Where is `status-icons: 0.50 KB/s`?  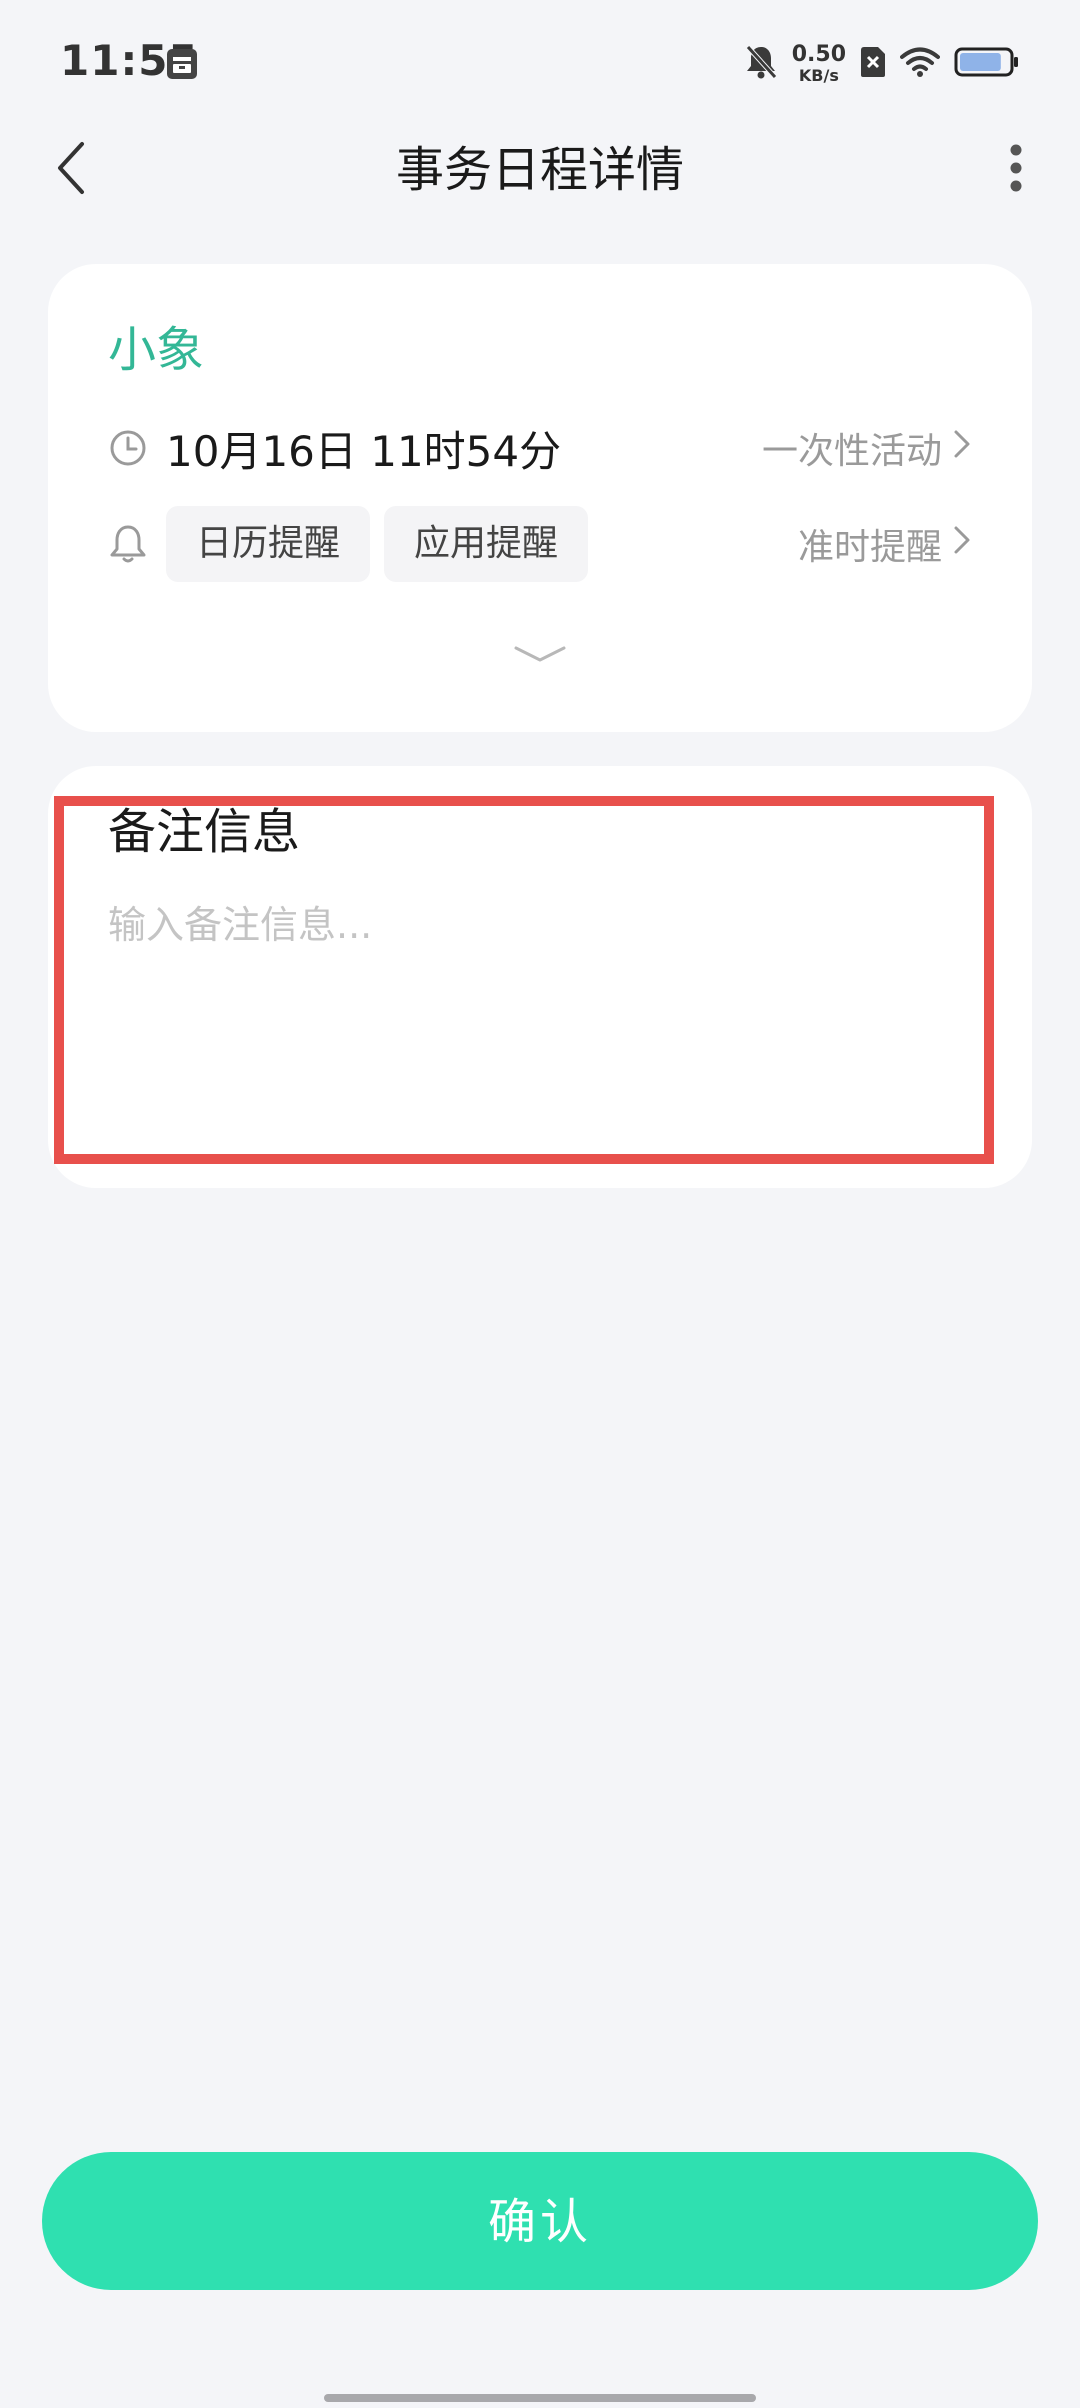
status-icons: 0.50 KB/s is located at coordinates (882, 64).